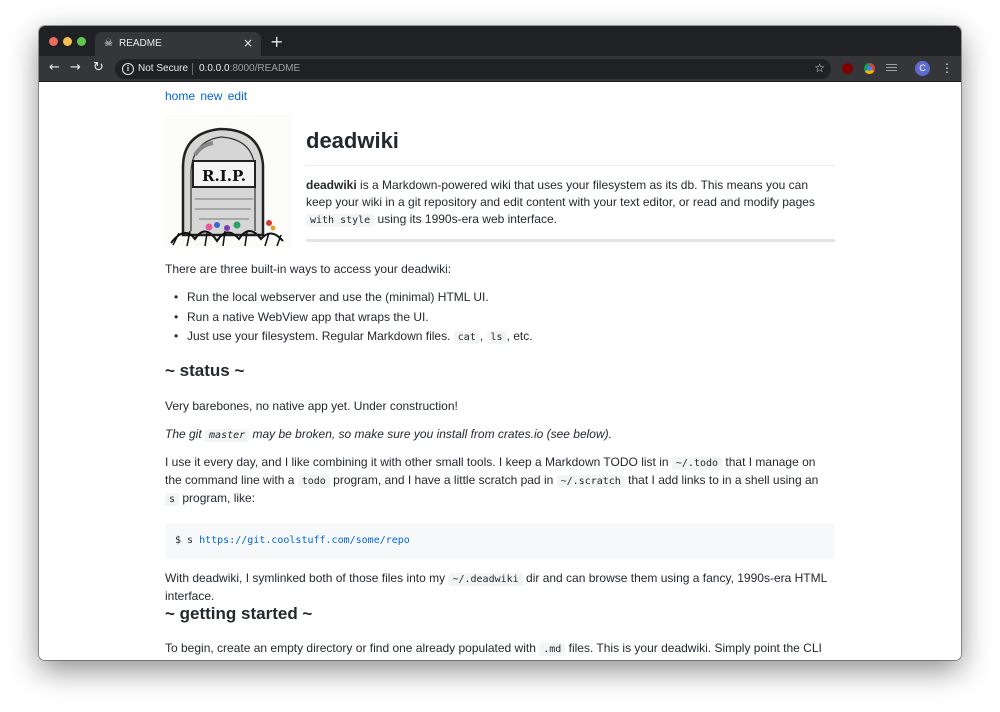 This screenshot has height=712, width=1000. I want to click on top-nav: home new edit, so click(207, 96).